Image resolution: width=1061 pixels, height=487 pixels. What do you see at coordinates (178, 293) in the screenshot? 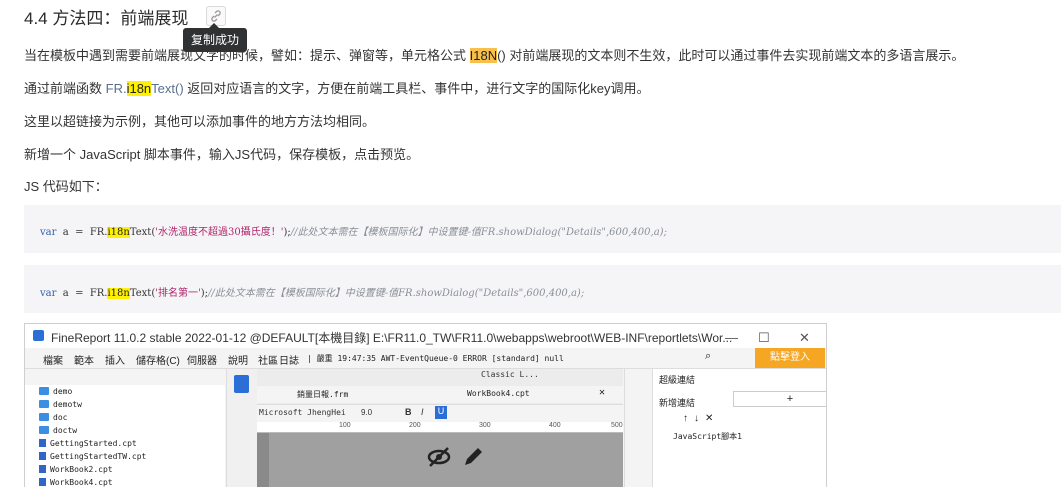
I see `code-string: '排名第一'` at bounding box center [178, 293].